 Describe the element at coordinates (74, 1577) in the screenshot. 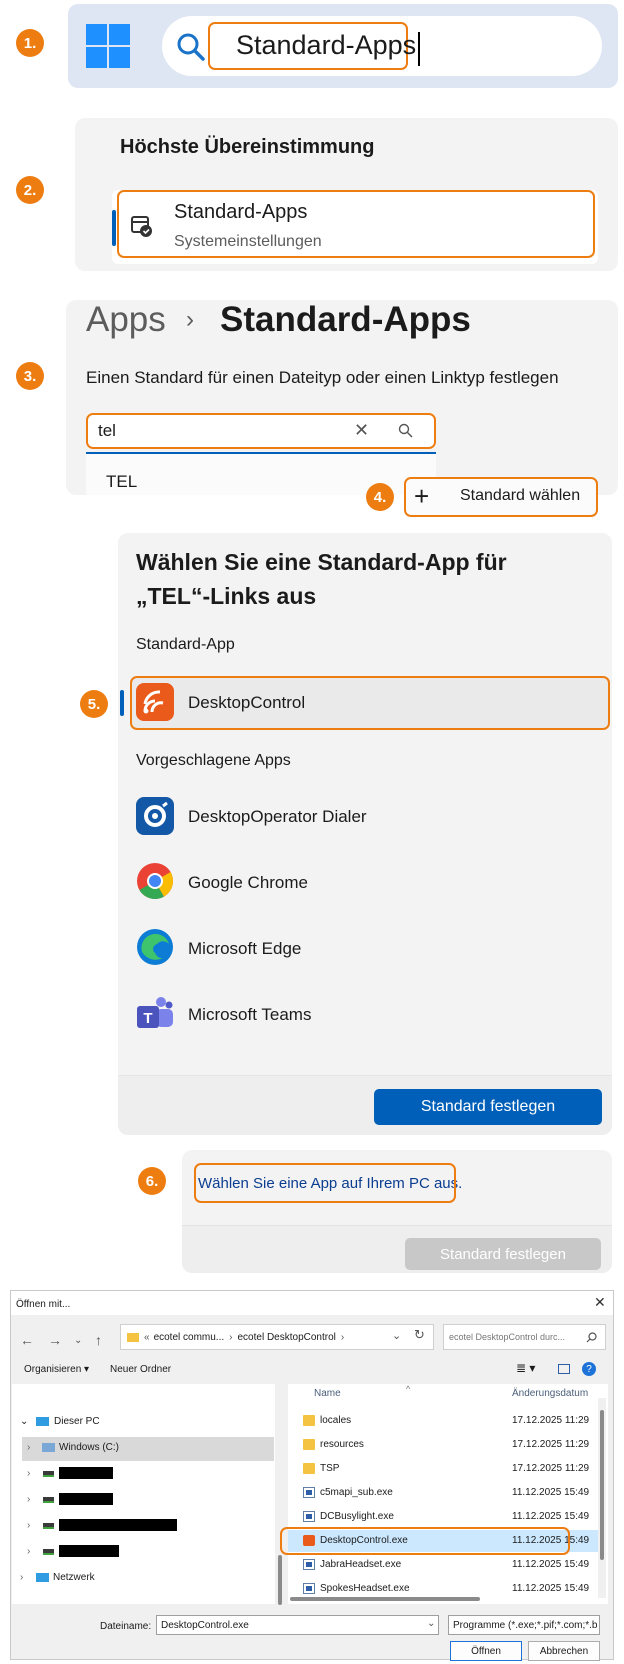

I see `tree-network: Netzwerk` at that location.